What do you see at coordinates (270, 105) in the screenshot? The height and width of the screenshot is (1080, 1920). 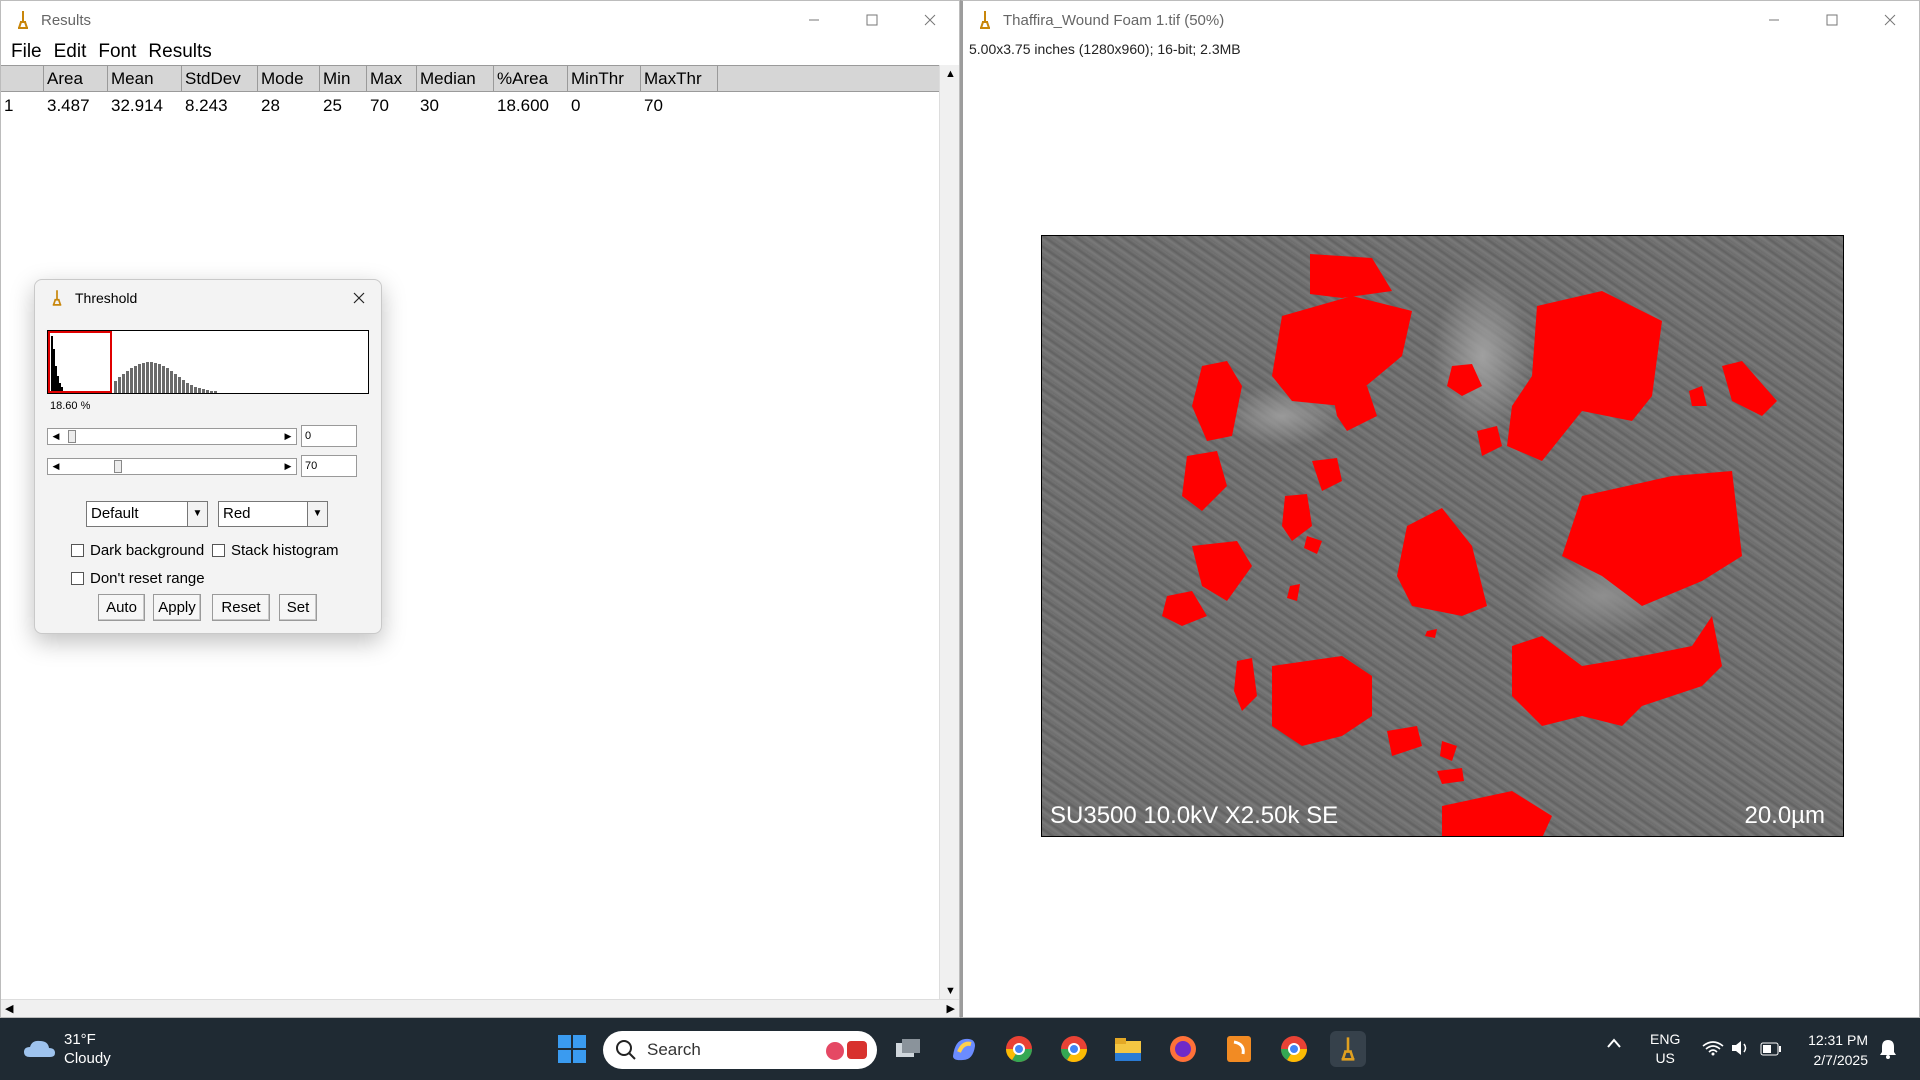 I see `table-cell: 28` at bounding box center [270, 105].